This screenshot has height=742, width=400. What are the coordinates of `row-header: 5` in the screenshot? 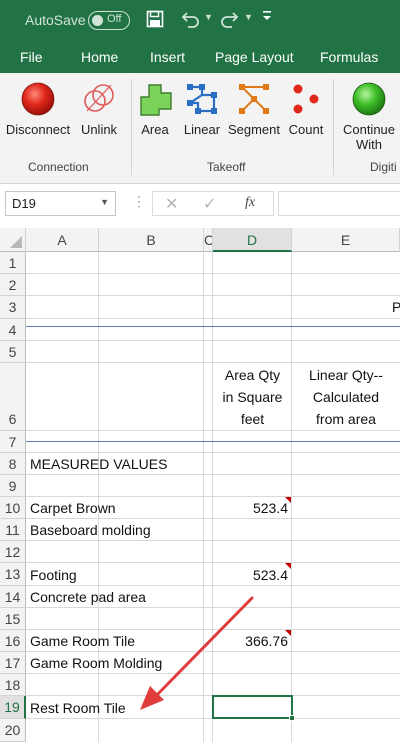 It's located at (13, 352).